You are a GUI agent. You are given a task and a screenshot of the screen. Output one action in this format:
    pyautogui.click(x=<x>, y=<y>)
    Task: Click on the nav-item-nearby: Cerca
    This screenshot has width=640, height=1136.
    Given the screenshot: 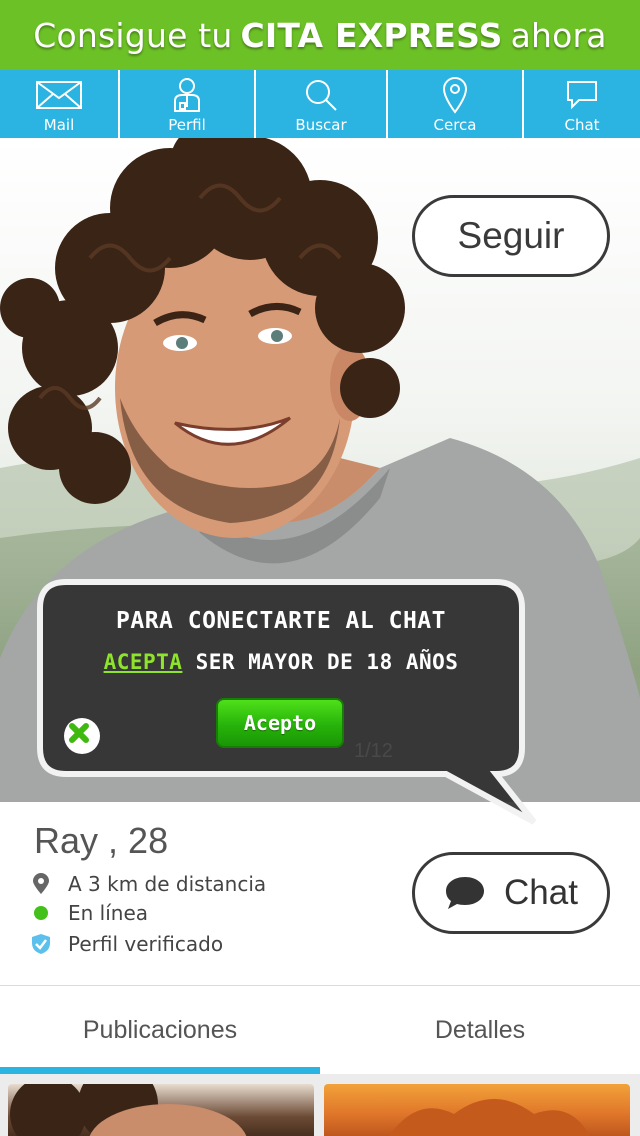 What is the action you would take?
    pyautogui.click(x=454, y=104)
    